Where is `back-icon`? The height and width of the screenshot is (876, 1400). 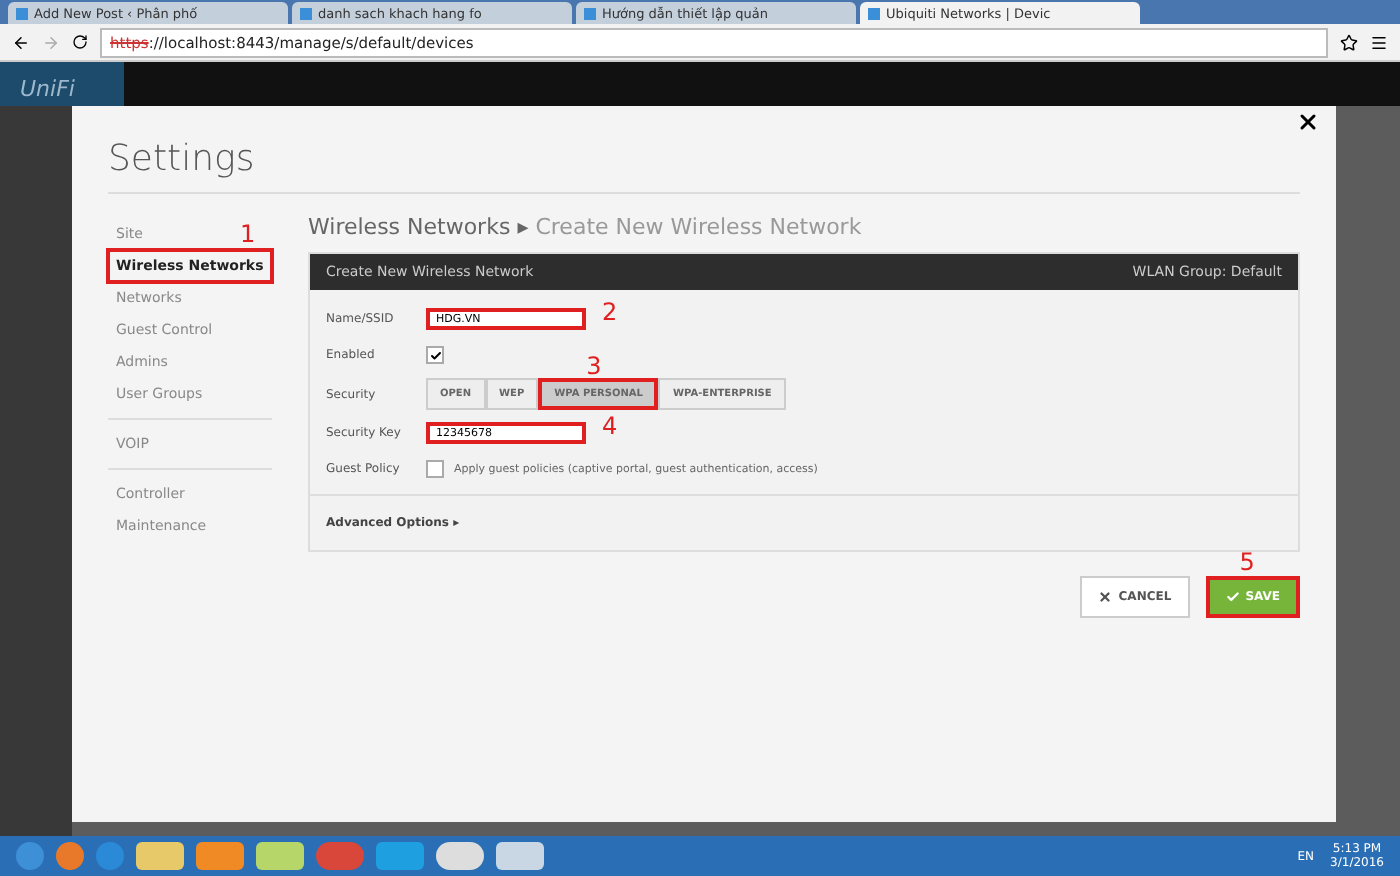 back-icon is located at coordinates (21, 42).